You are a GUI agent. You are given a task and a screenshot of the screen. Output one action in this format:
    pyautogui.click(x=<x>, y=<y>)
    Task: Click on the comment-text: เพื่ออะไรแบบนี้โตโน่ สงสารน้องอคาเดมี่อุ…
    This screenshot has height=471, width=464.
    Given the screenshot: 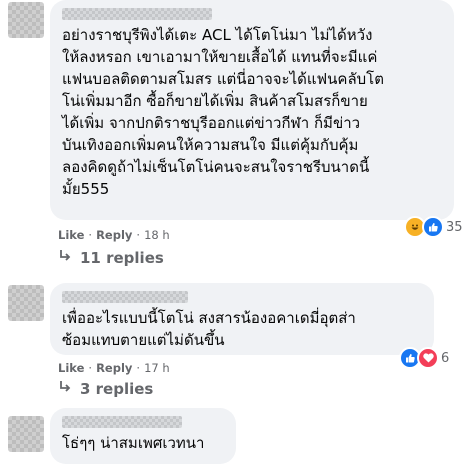 What is the action you would take?
    pyautogui.click(x=209, y=329)
    